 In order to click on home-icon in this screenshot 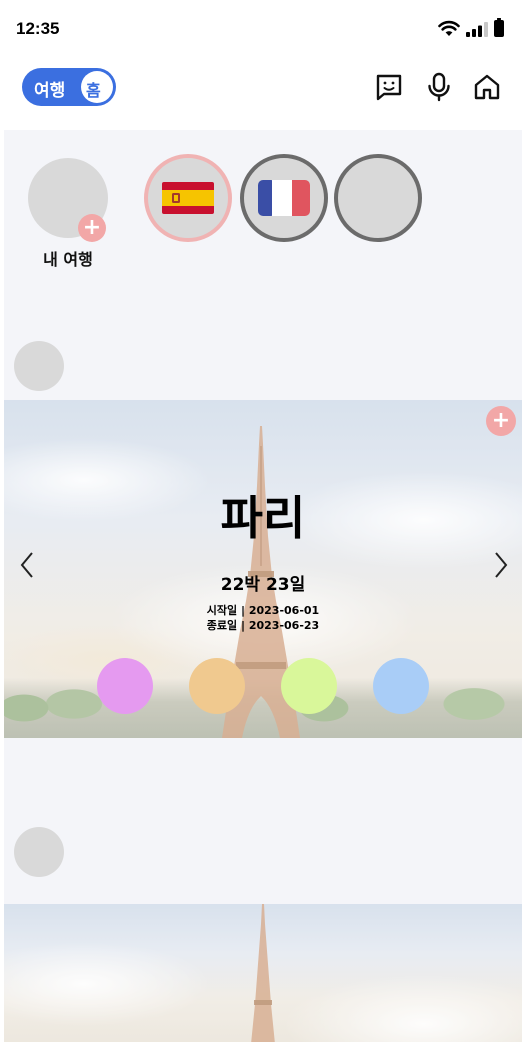, I will do `click(487, 87)`.